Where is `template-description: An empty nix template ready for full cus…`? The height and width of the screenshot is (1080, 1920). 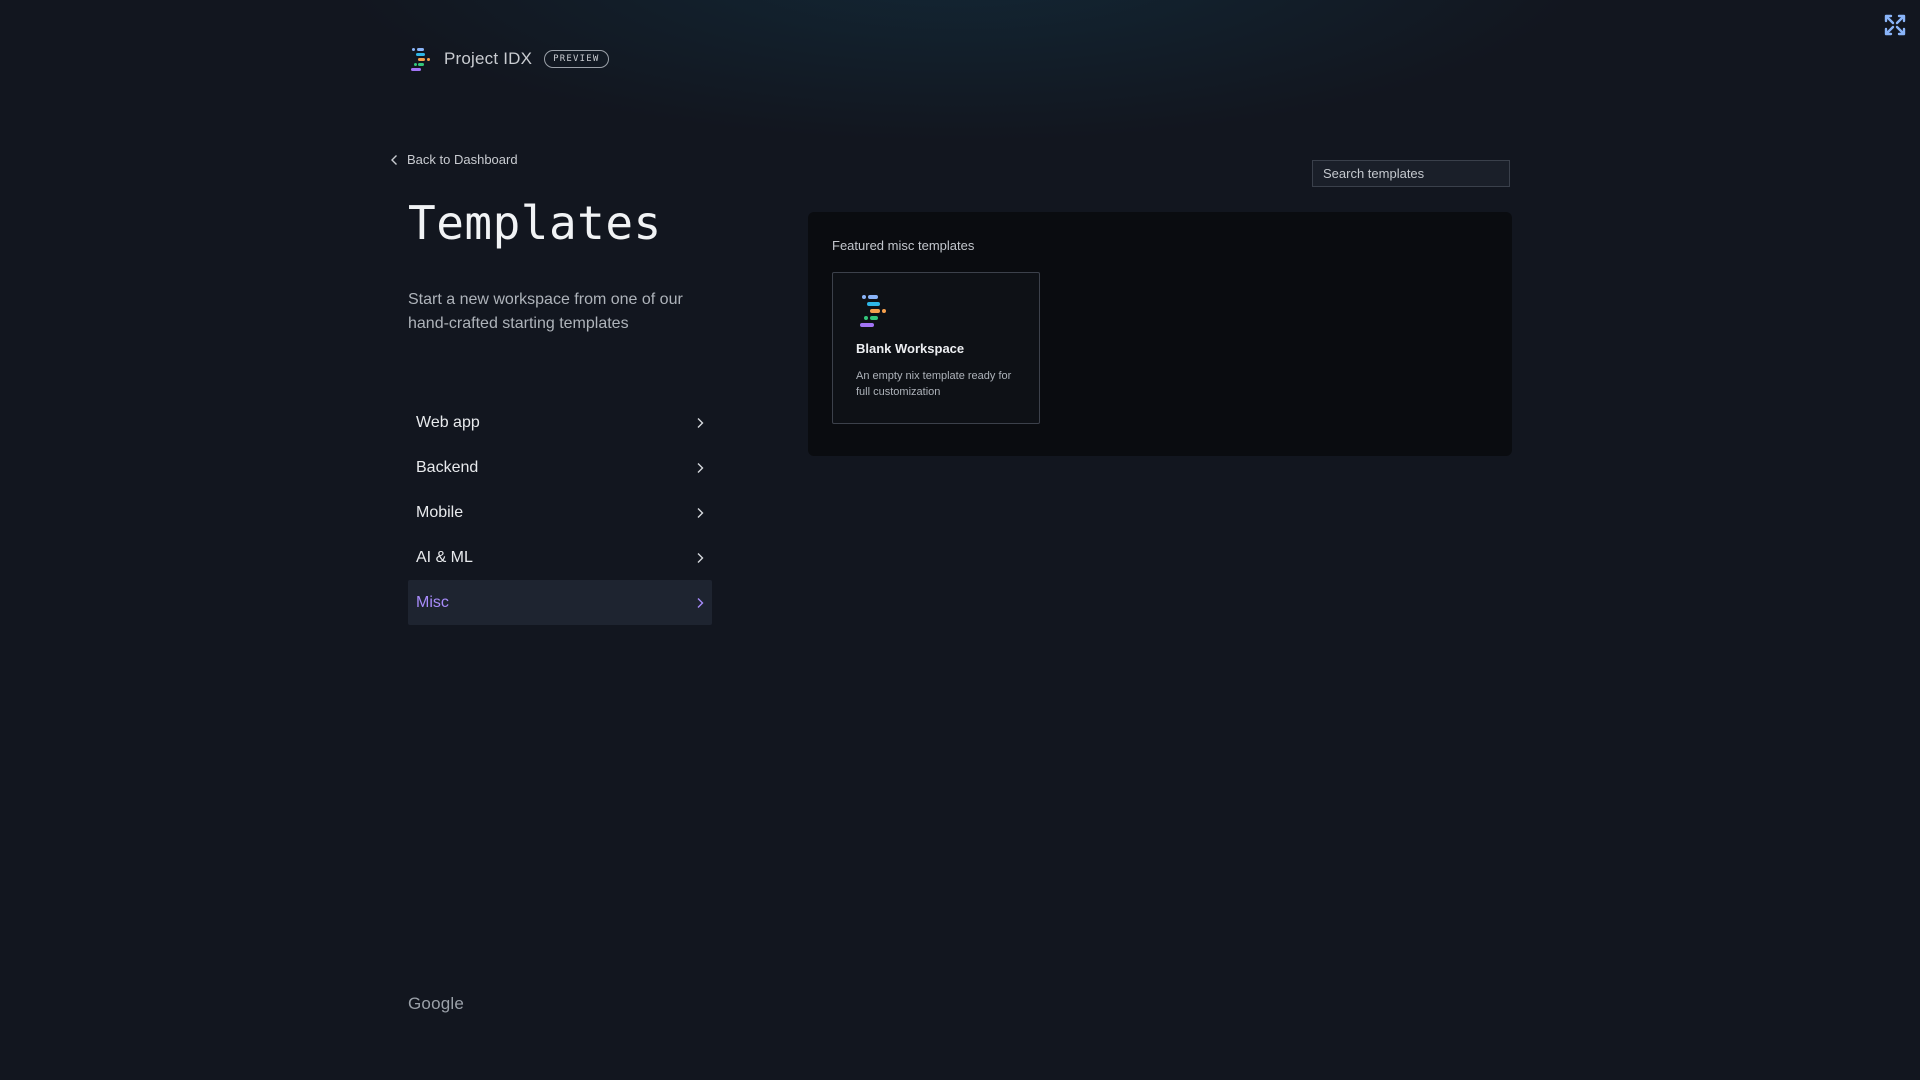
template-description: An empty nix template ready for full cus… is located at coordinates (934, 384).